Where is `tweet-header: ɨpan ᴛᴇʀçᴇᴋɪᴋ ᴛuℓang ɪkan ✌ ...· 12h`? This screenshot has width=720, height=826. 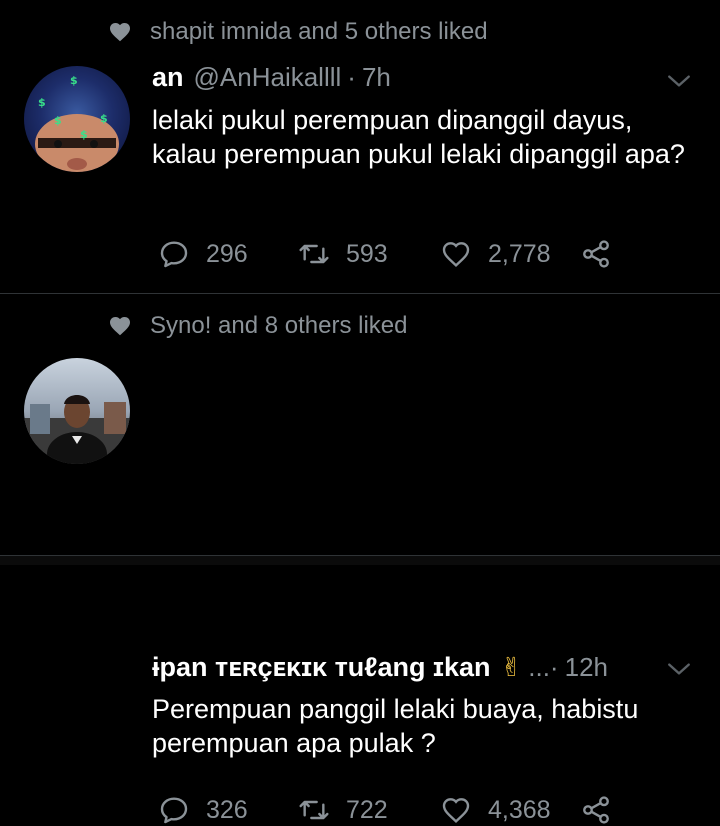
tweet-header: ɨpan ᴛᴇʀçᴇᴋɪᴋ ᴛuℓang ɪkan ✌ ...· 12h is located at coordinates (380, 667).